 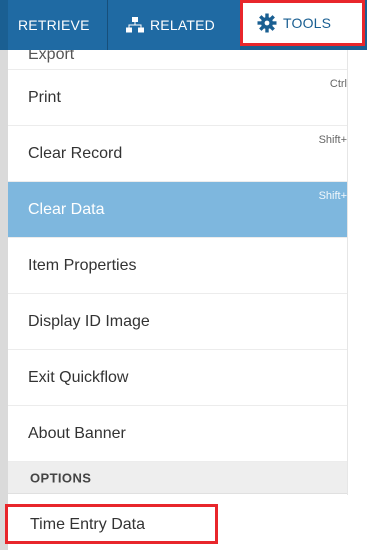 What do you see at coordinates (77, 433) in the screenshot?
I see `menu-item-label: About Banner` at bounding box center [77, 433].